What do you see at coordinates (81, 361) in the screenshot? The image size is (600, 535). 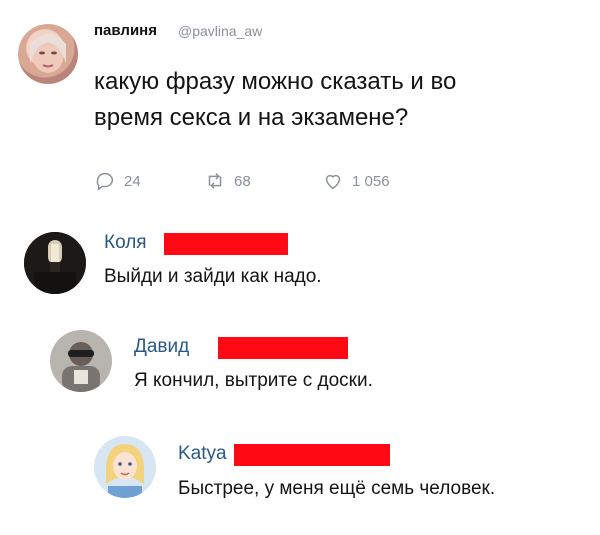 I see `comment-avatar-david` at bounding box center [81, 361].